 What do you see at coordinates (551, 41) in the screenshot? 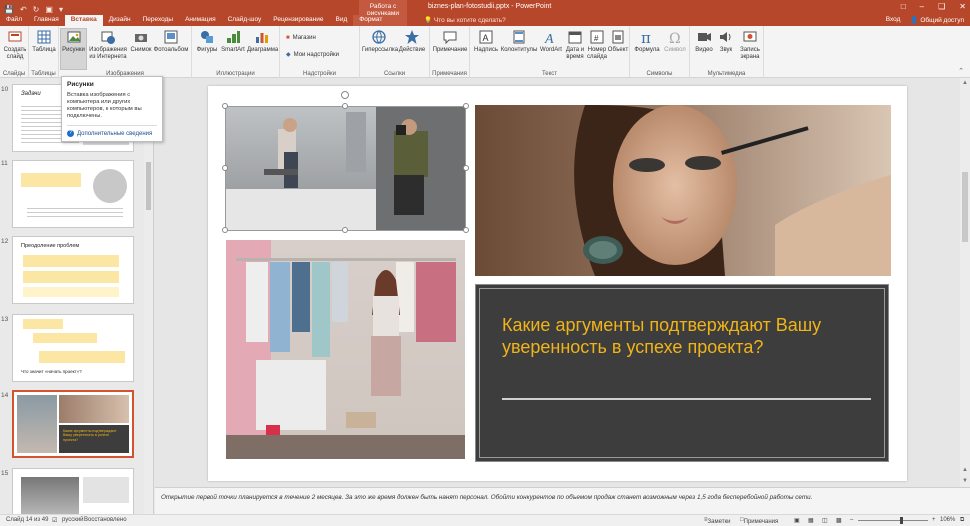
I see `wordart-button: A WordArt` at bounding box center [551, 41].